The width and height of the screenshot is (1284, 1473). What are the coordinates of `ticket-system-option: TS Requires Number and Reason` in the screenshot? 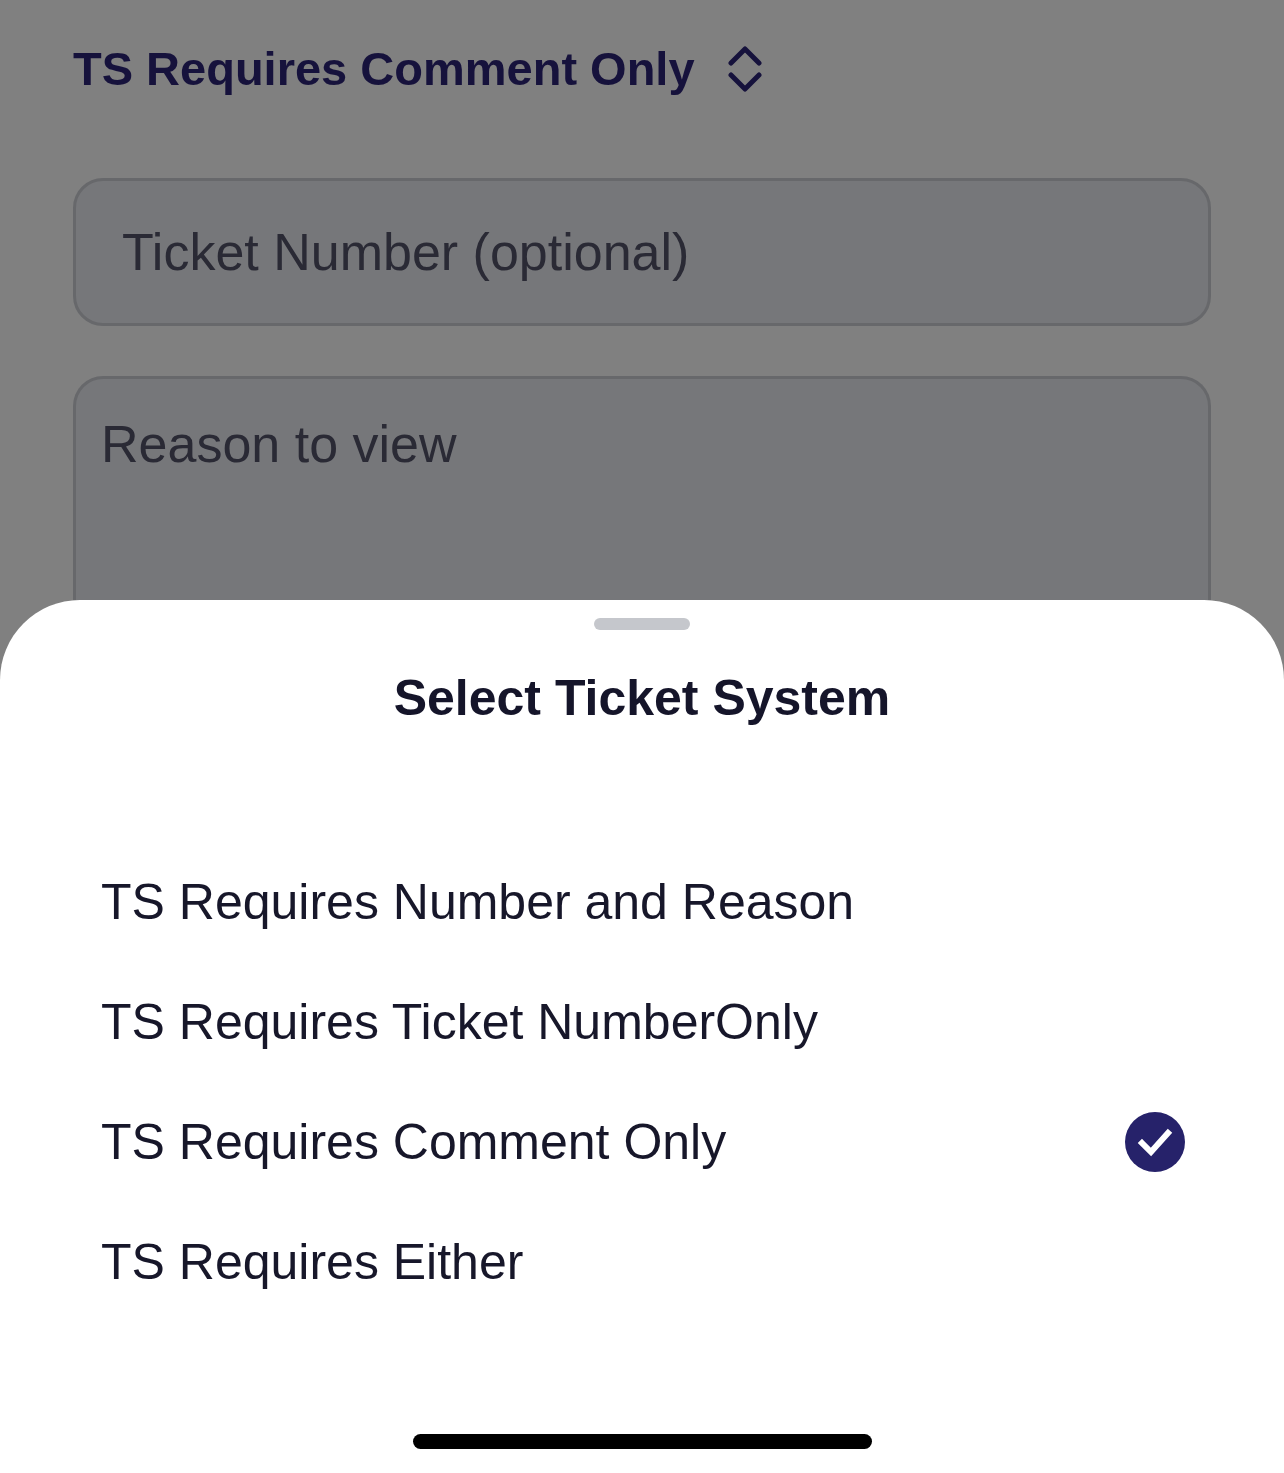 It's located at (643, 902).